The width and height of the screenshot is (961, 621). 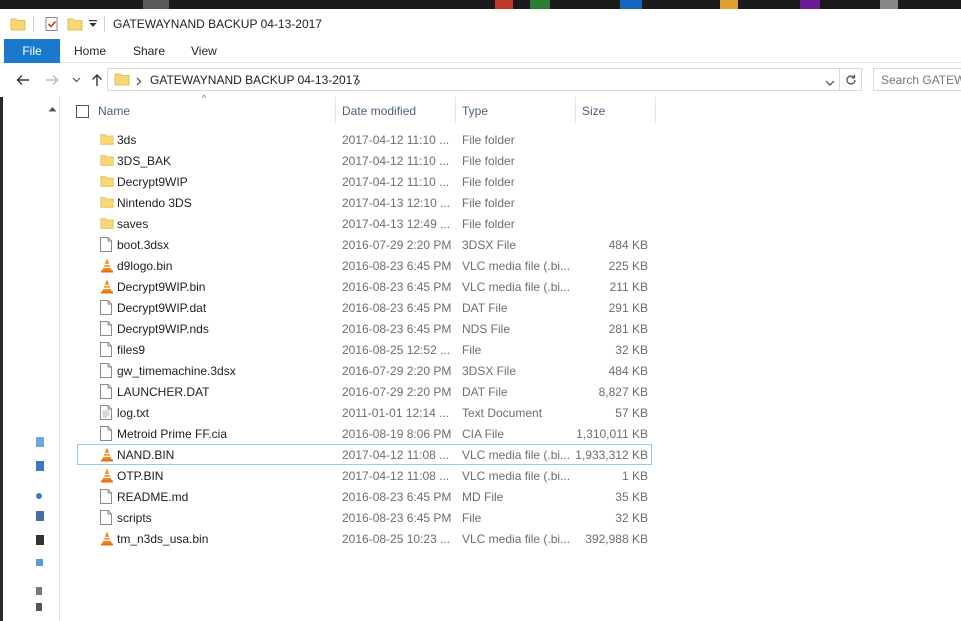 What do you see at coordinates (486, 329) in the screenshot?
I see `file-type: NDS File` at bounding box center [486, 329].